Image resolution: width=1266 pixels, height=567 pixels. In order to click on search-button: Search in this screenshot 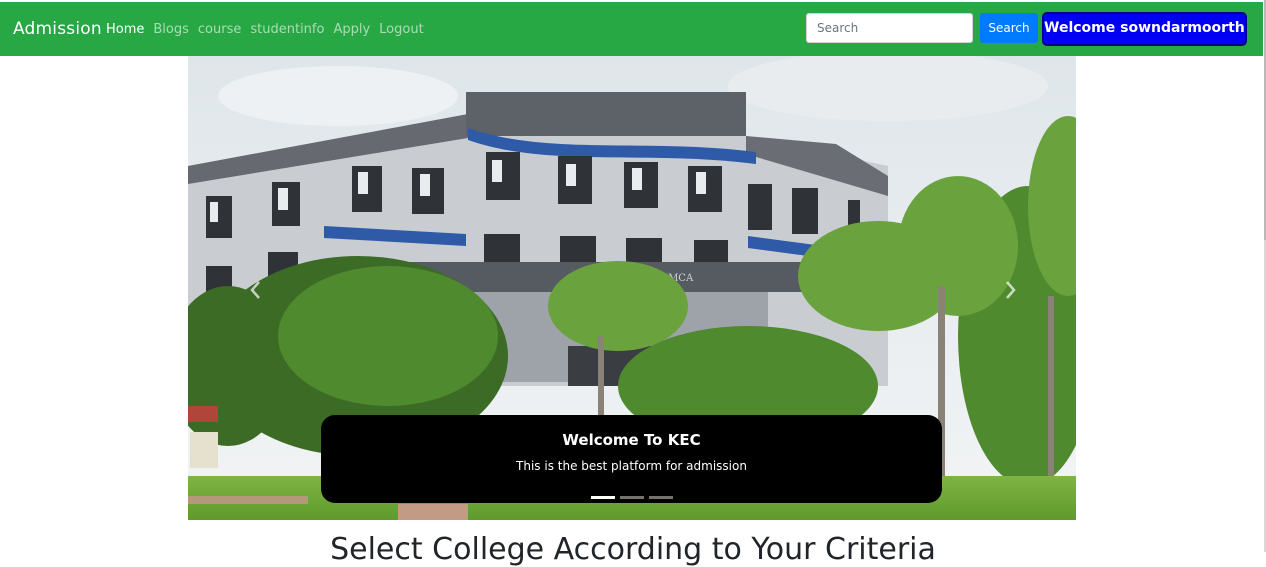, I will do `click(1009, 28)`.